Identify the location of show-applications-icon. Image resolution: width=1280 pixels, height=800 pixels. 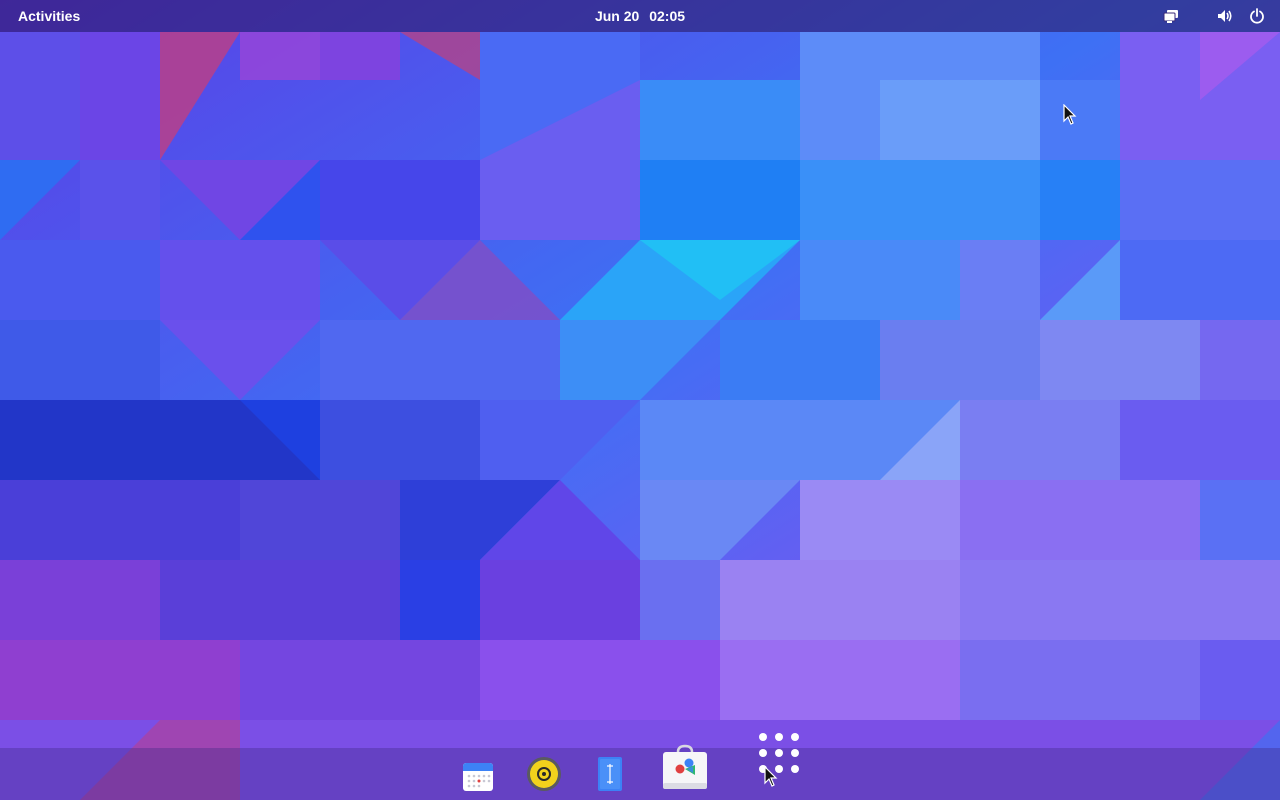
(778, 752).